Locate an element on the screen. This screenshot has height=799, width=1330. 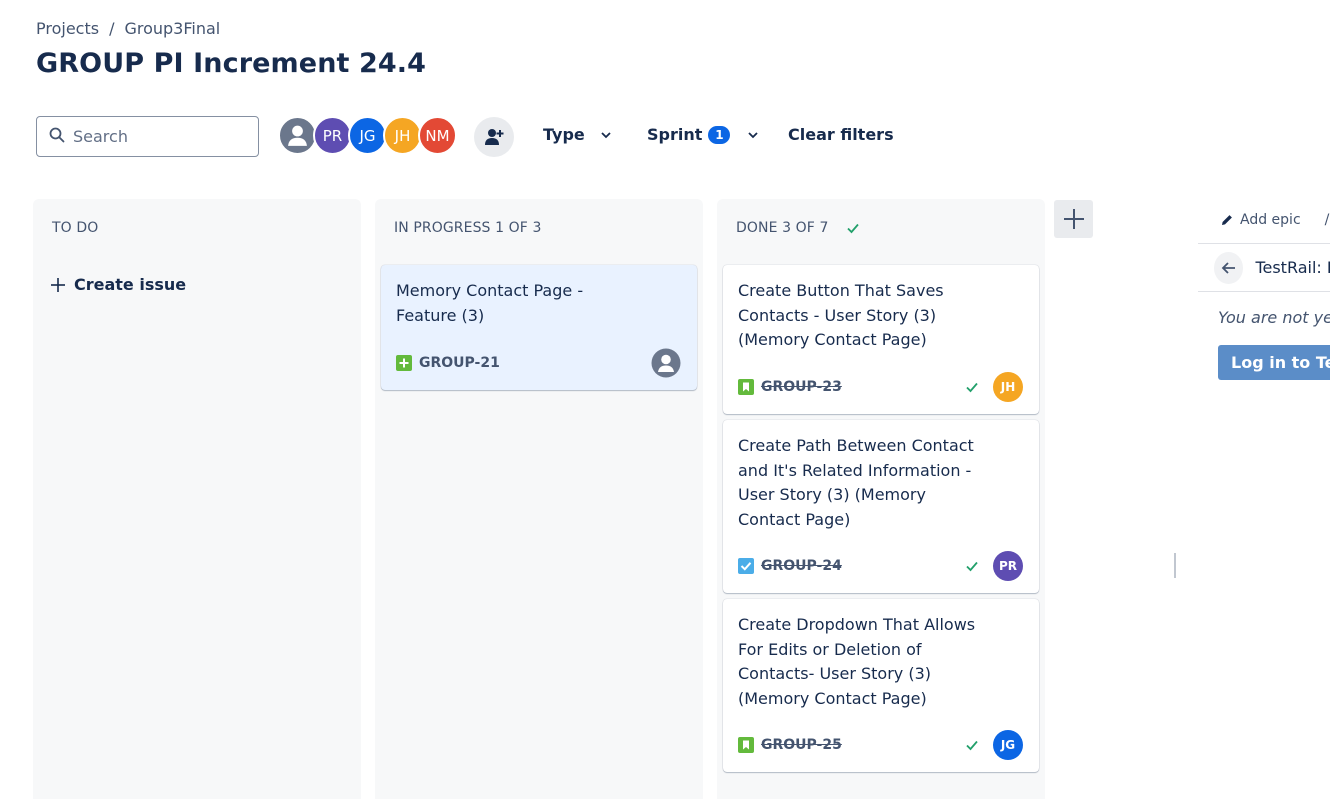
search-icon is located at coordinates (57, 137).